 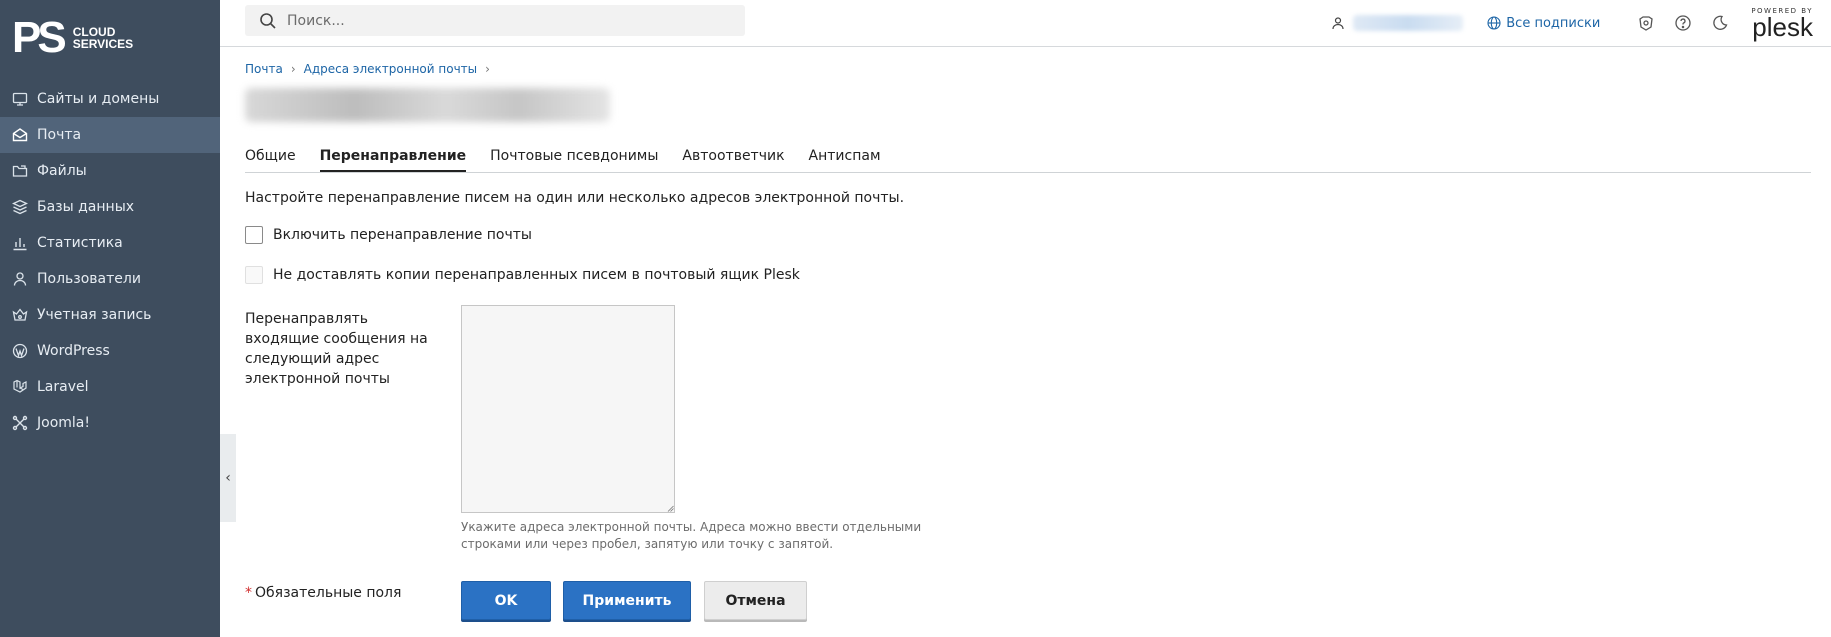 I want to click on laravel-icon, so click(x=20, y=387).